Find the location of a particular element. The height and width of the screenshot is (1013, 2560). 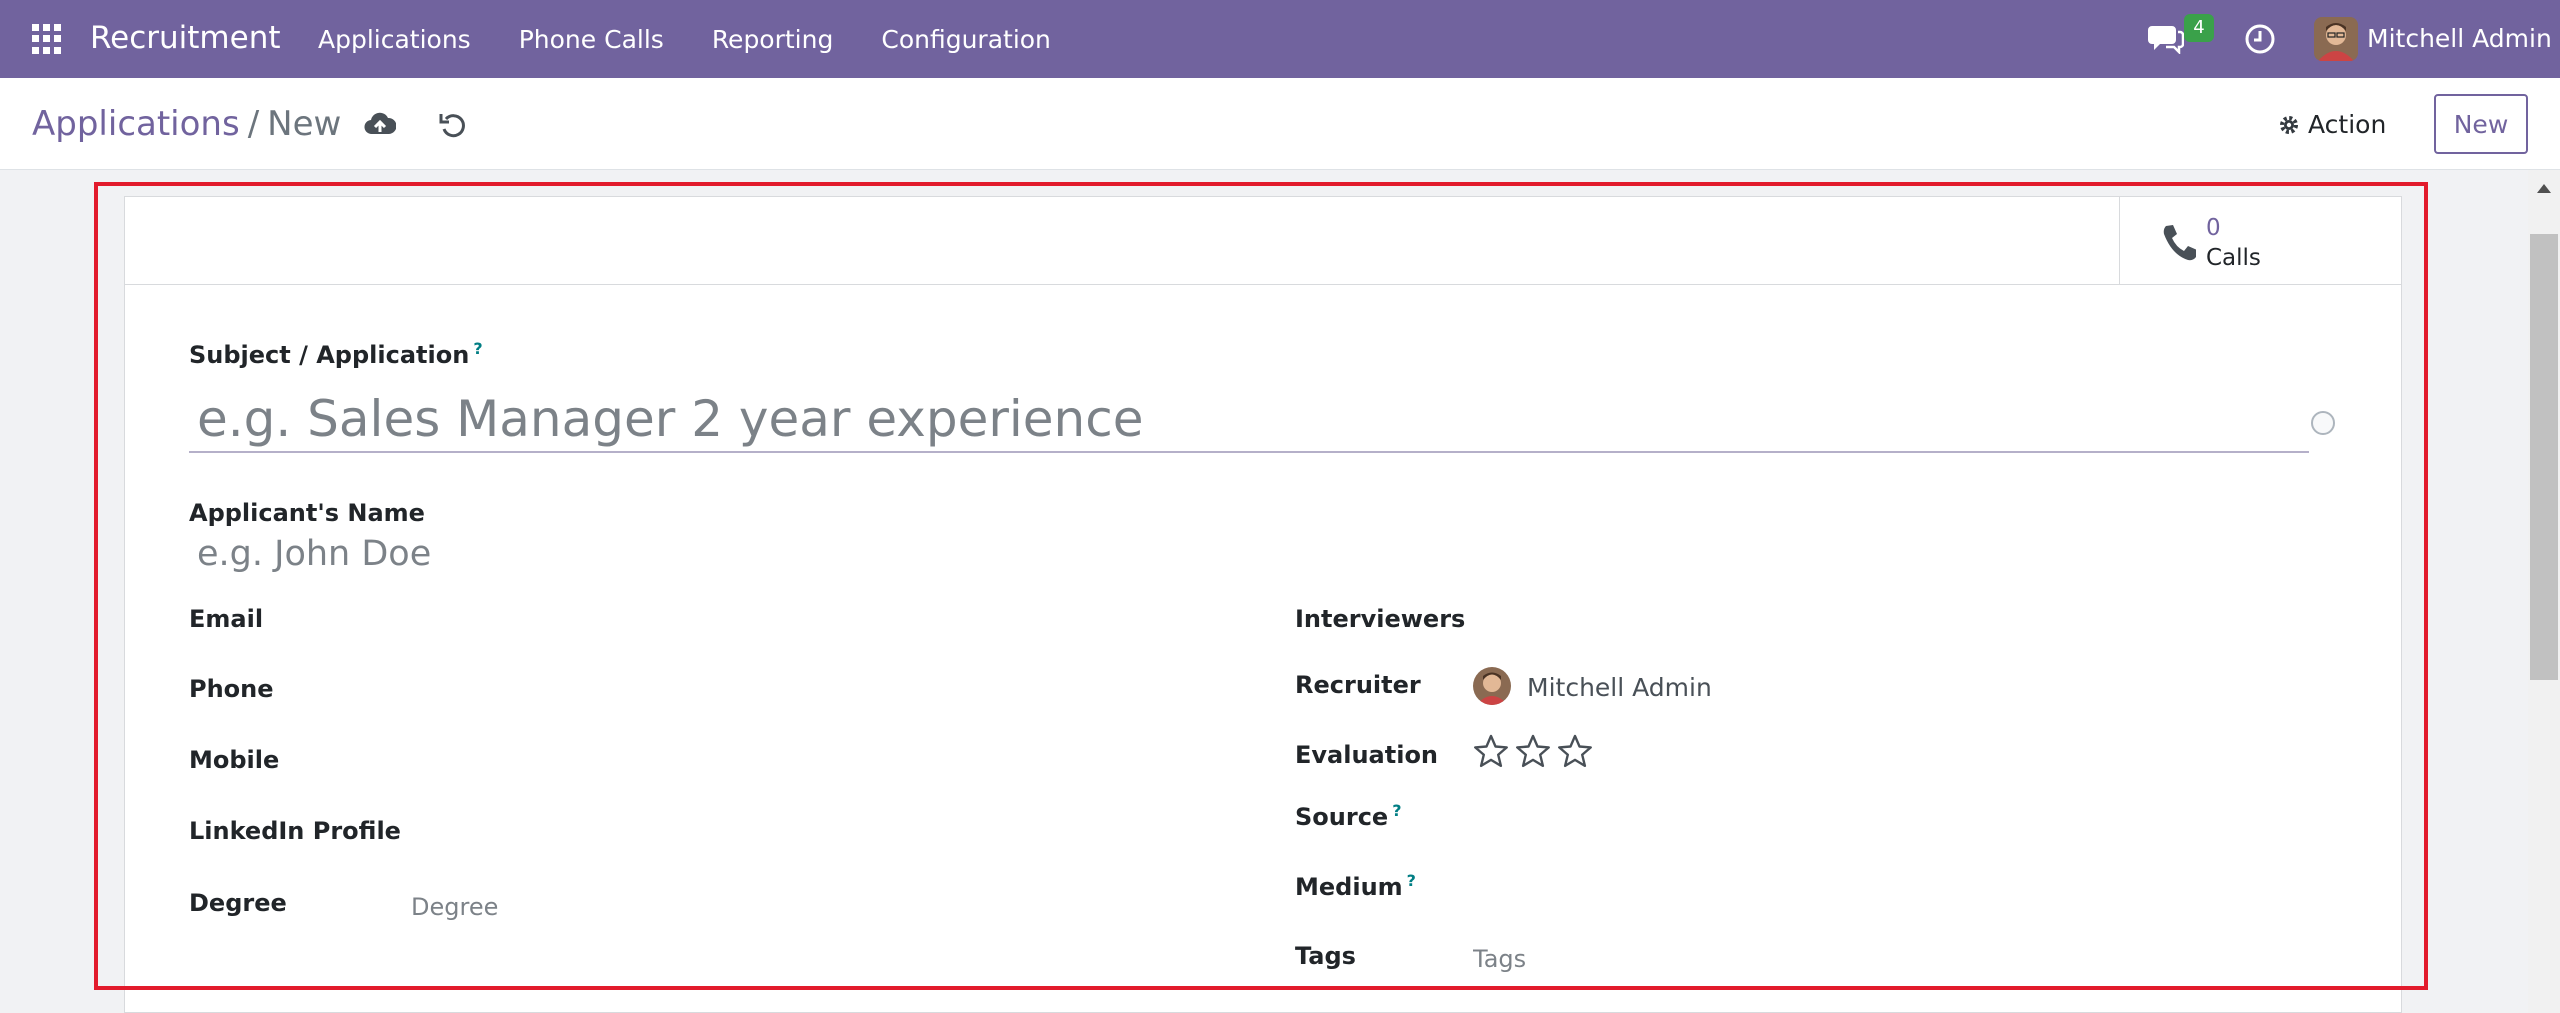

star-3-icon is located at coordinates (1575, 751).